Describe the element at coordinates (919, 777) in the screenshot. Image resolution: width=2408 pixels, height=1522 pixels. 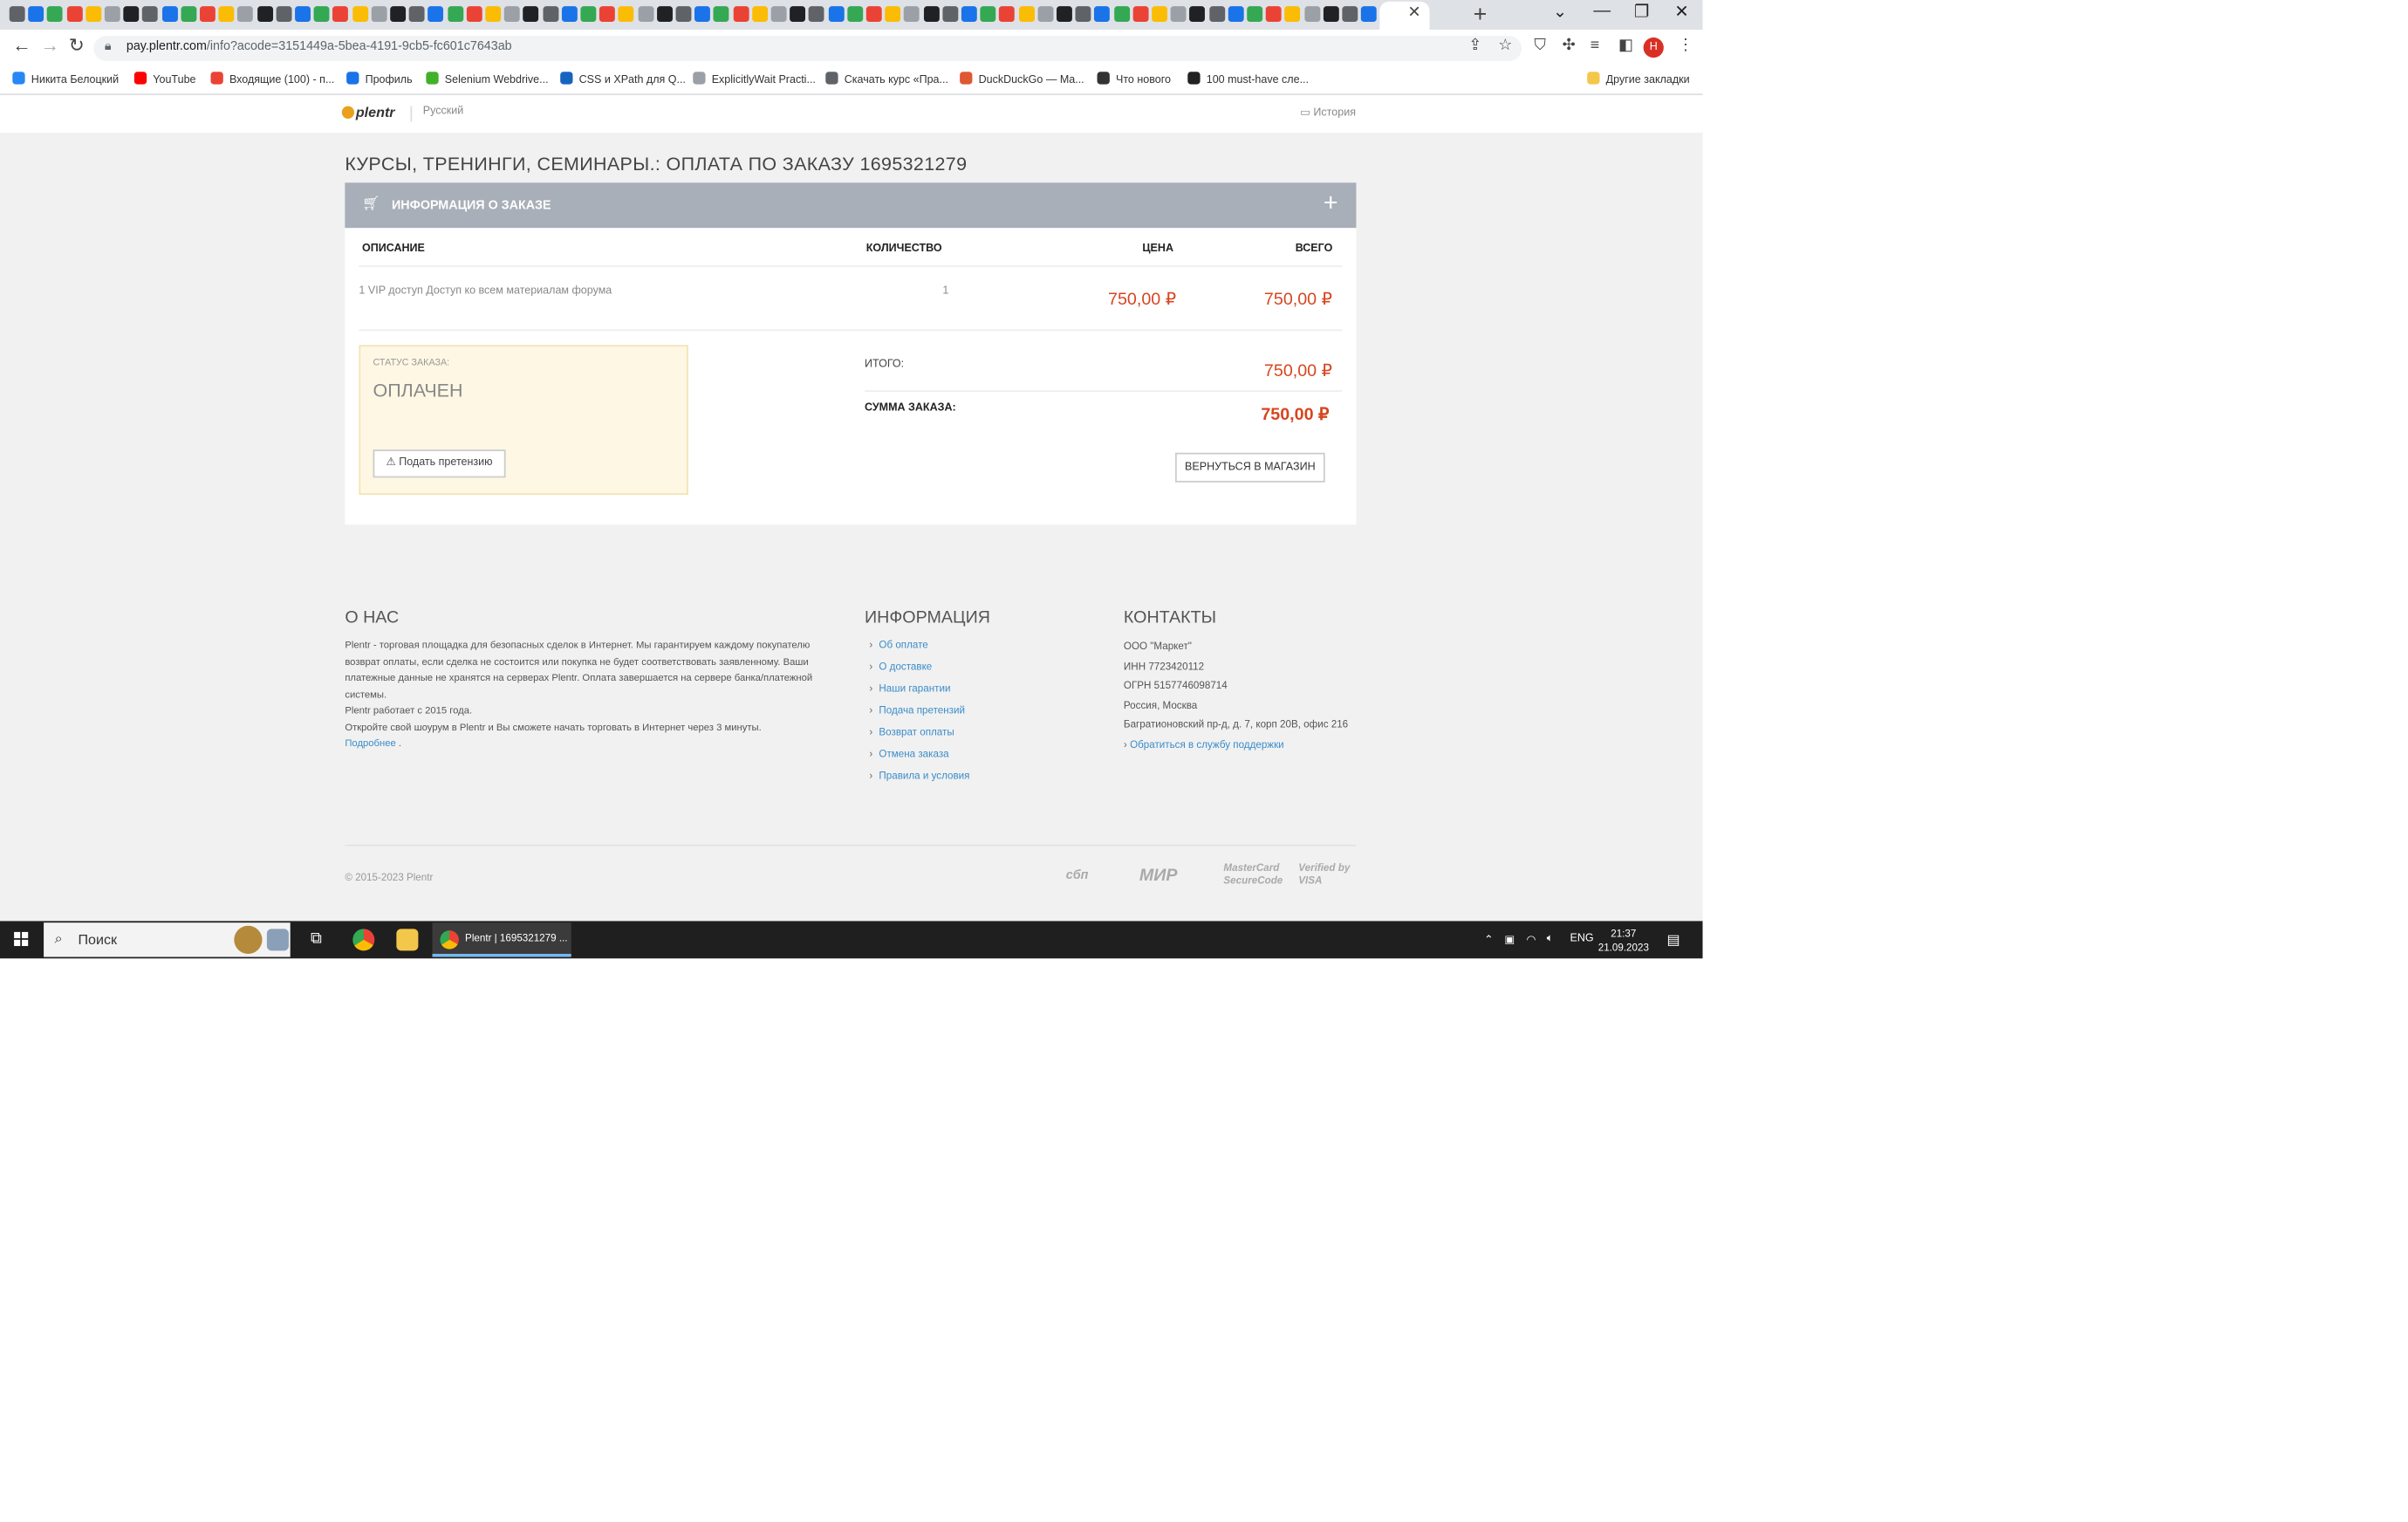
I see `footer-info-link: › Правила и условия` at that location.